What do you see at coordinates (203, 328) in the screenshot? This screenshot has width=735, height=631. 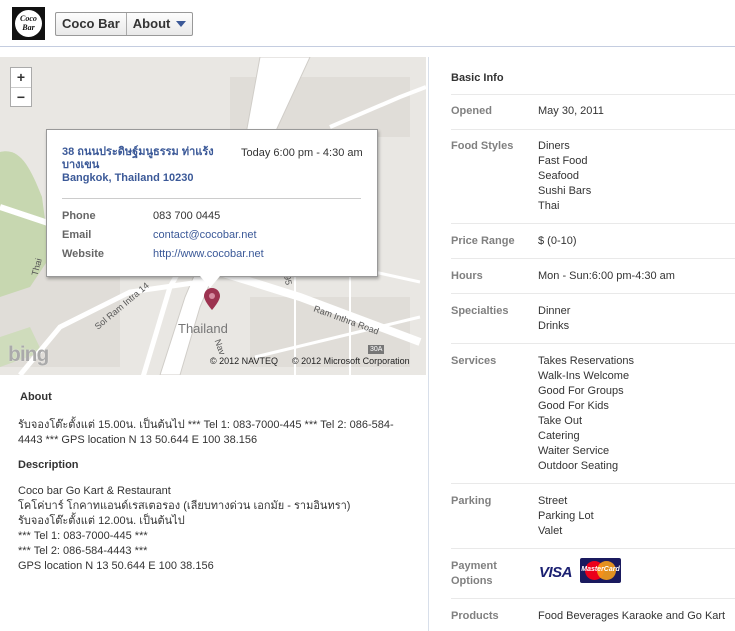 I see `map-country-label: Thailand` at bounding box center [203, 328].